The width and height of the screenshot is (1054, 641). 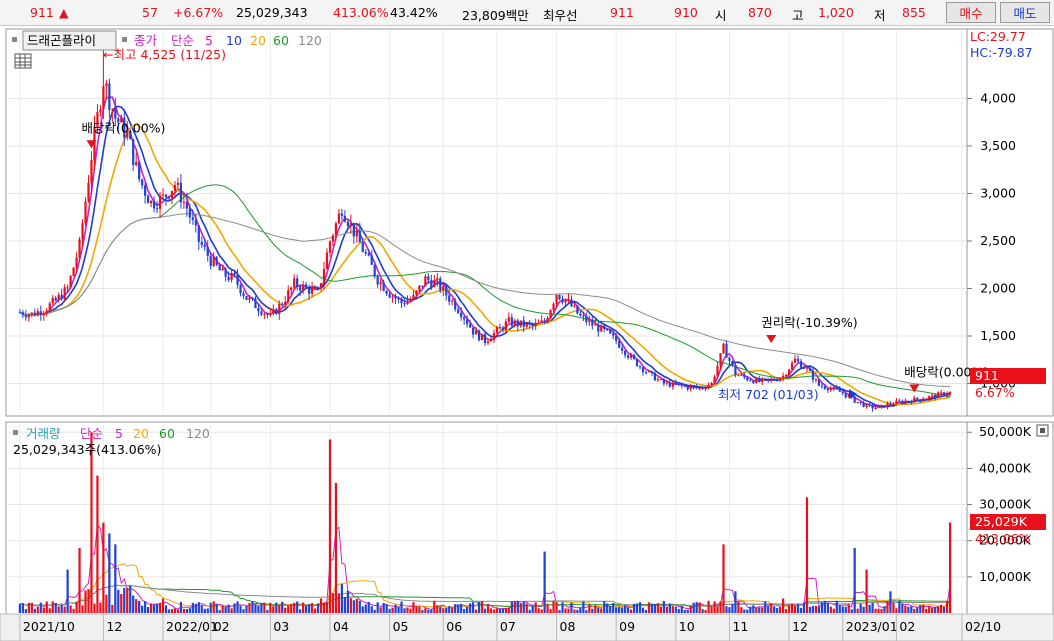 I want to click on date-tick-label: 10, so click(x=687, y=626).